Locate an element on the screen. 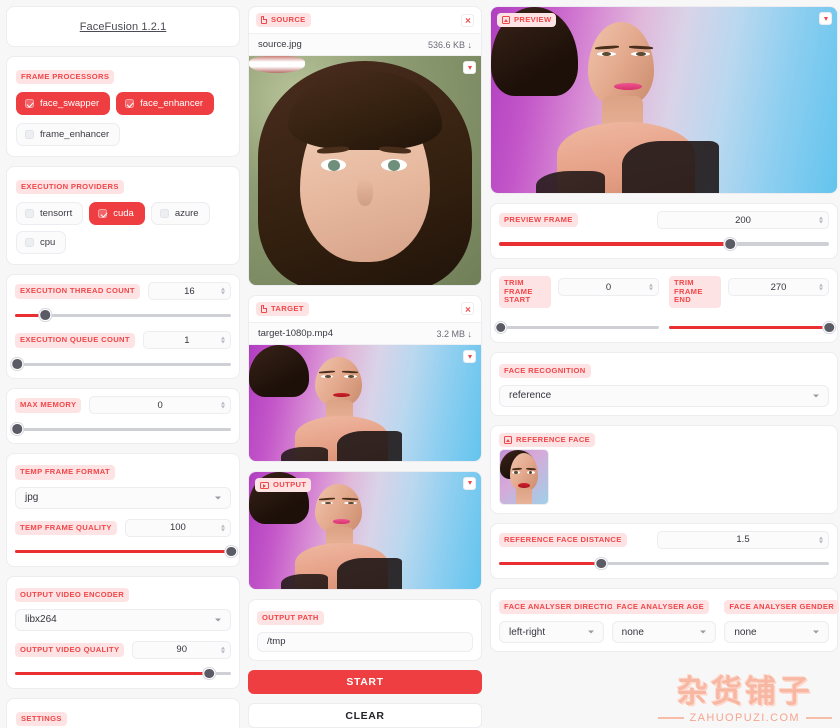 The width and height of the screenshot is (840, 728). checkbox-label: cuda is located at coordinates (123, 214).